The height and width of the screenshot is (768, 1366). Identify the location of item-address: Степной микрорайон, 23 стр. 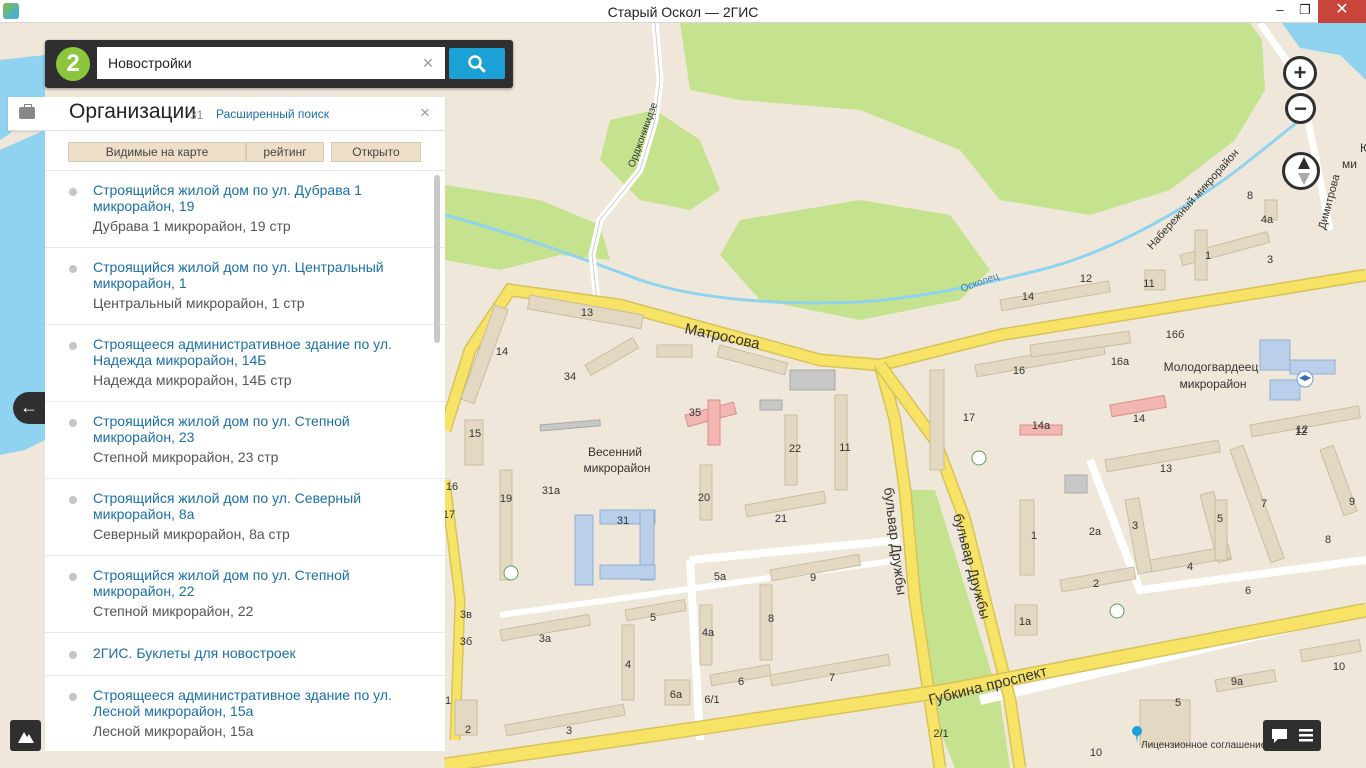
(186, 457).